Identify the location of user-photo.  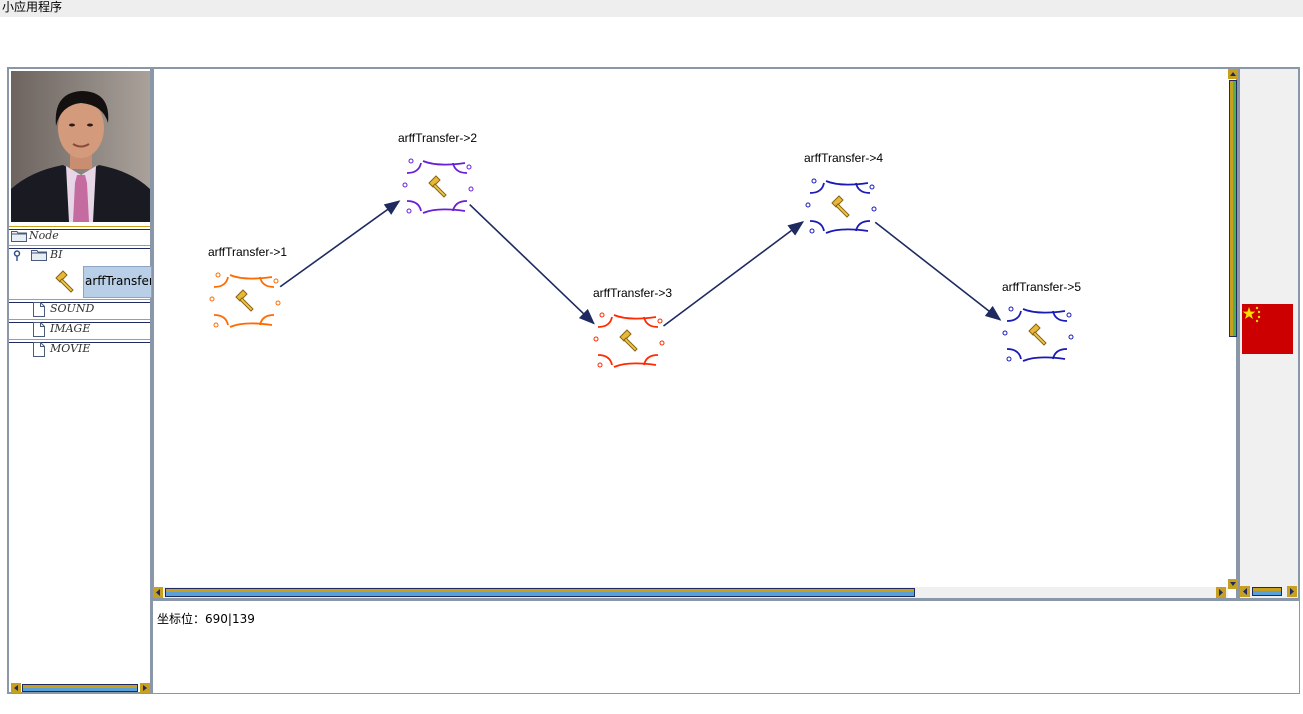
(80, 146).